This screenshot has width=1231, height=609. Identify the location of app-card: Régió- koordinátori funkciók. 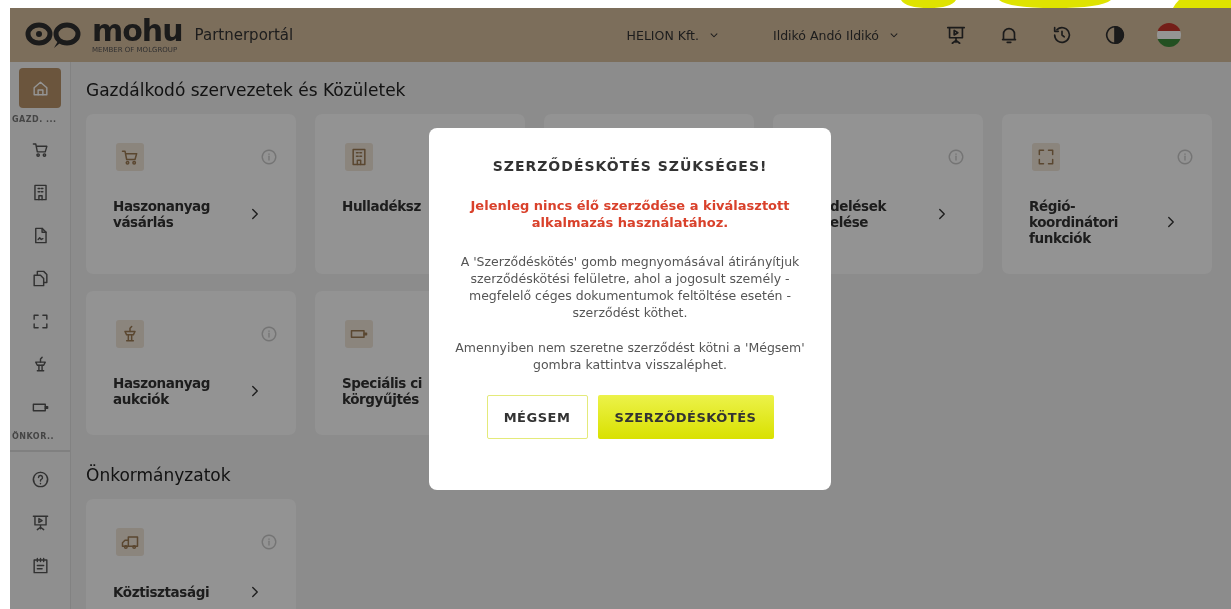
(1107, 194).